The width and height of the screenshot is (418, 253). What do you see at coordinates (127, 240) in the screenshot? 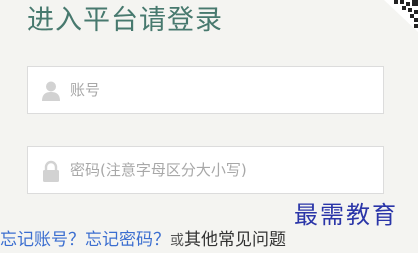
I see `forgot-password-link: 忘记密码？` at bounding box center [127, 240].